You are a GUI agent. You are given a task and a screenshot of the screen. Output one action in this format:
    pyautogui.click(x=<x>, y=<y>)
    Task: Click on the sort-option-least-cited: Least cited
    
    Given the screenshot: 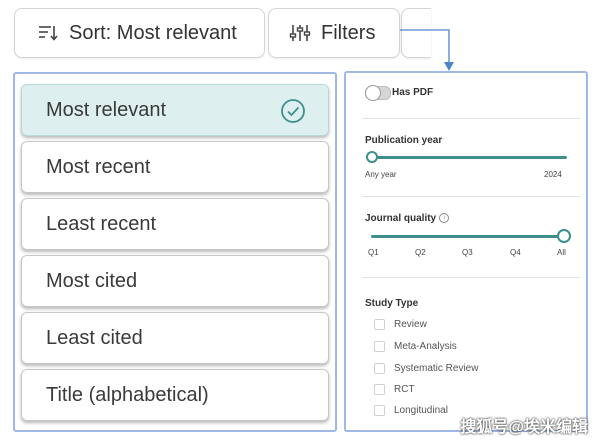 What is the action you would take?
    pyautogui.click(x=175, y=338)
    